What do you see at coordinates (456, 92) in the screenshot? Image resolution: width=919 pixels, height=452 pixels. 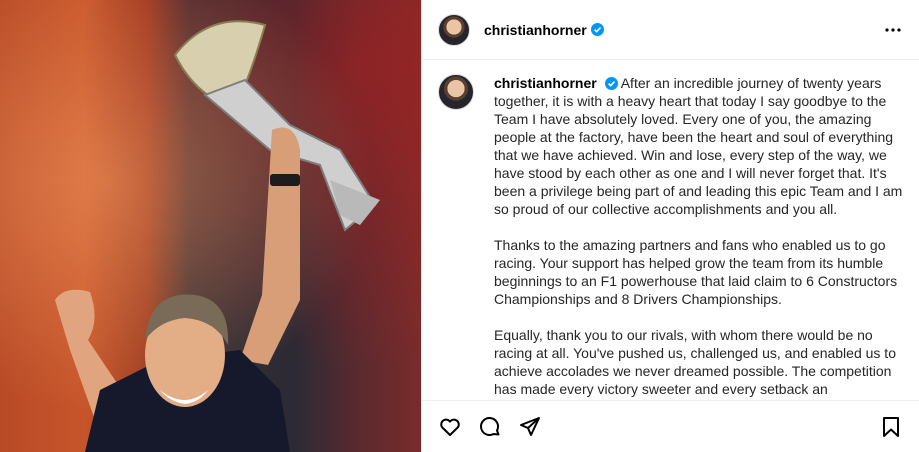 I see `caption-author-avatar` at bounding box center [456, 92].